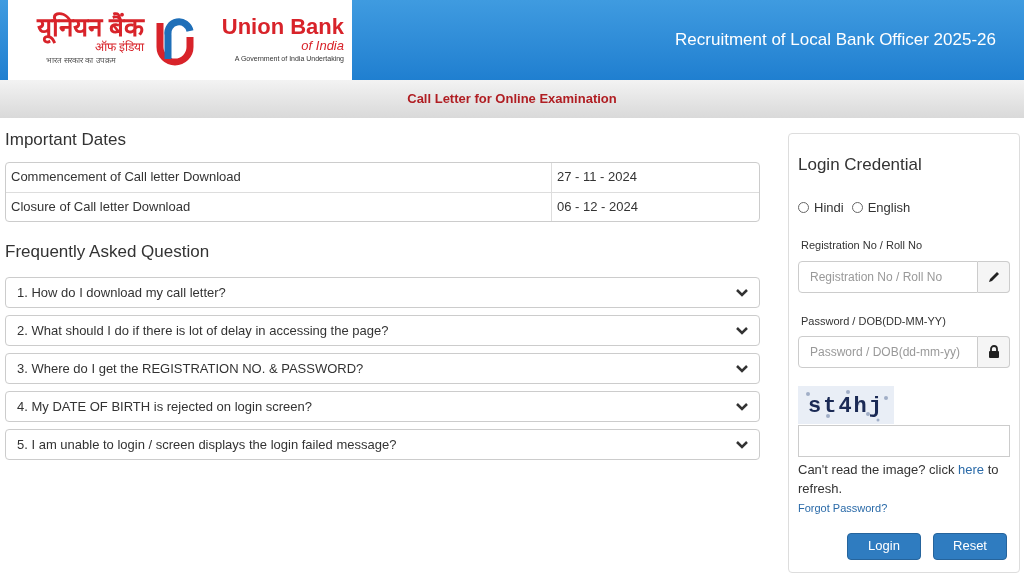 The height and width of the screenshot is (576, 1024). I want to click on page-title: Recruitment of Local Bank Officer 2025-26, so click(835, 40).